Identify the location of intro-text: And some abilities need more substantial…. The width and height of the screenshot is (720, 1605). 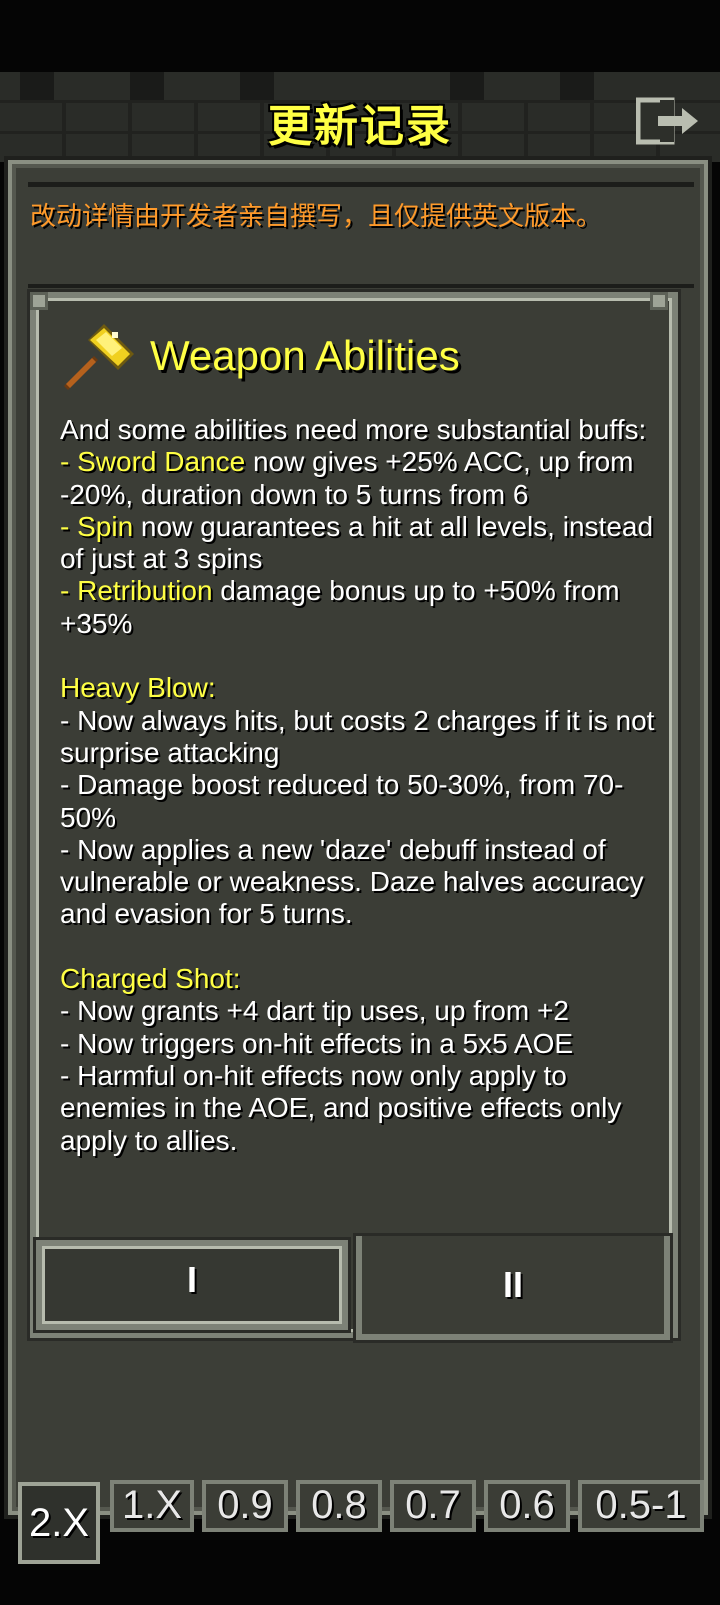
(353, 429).